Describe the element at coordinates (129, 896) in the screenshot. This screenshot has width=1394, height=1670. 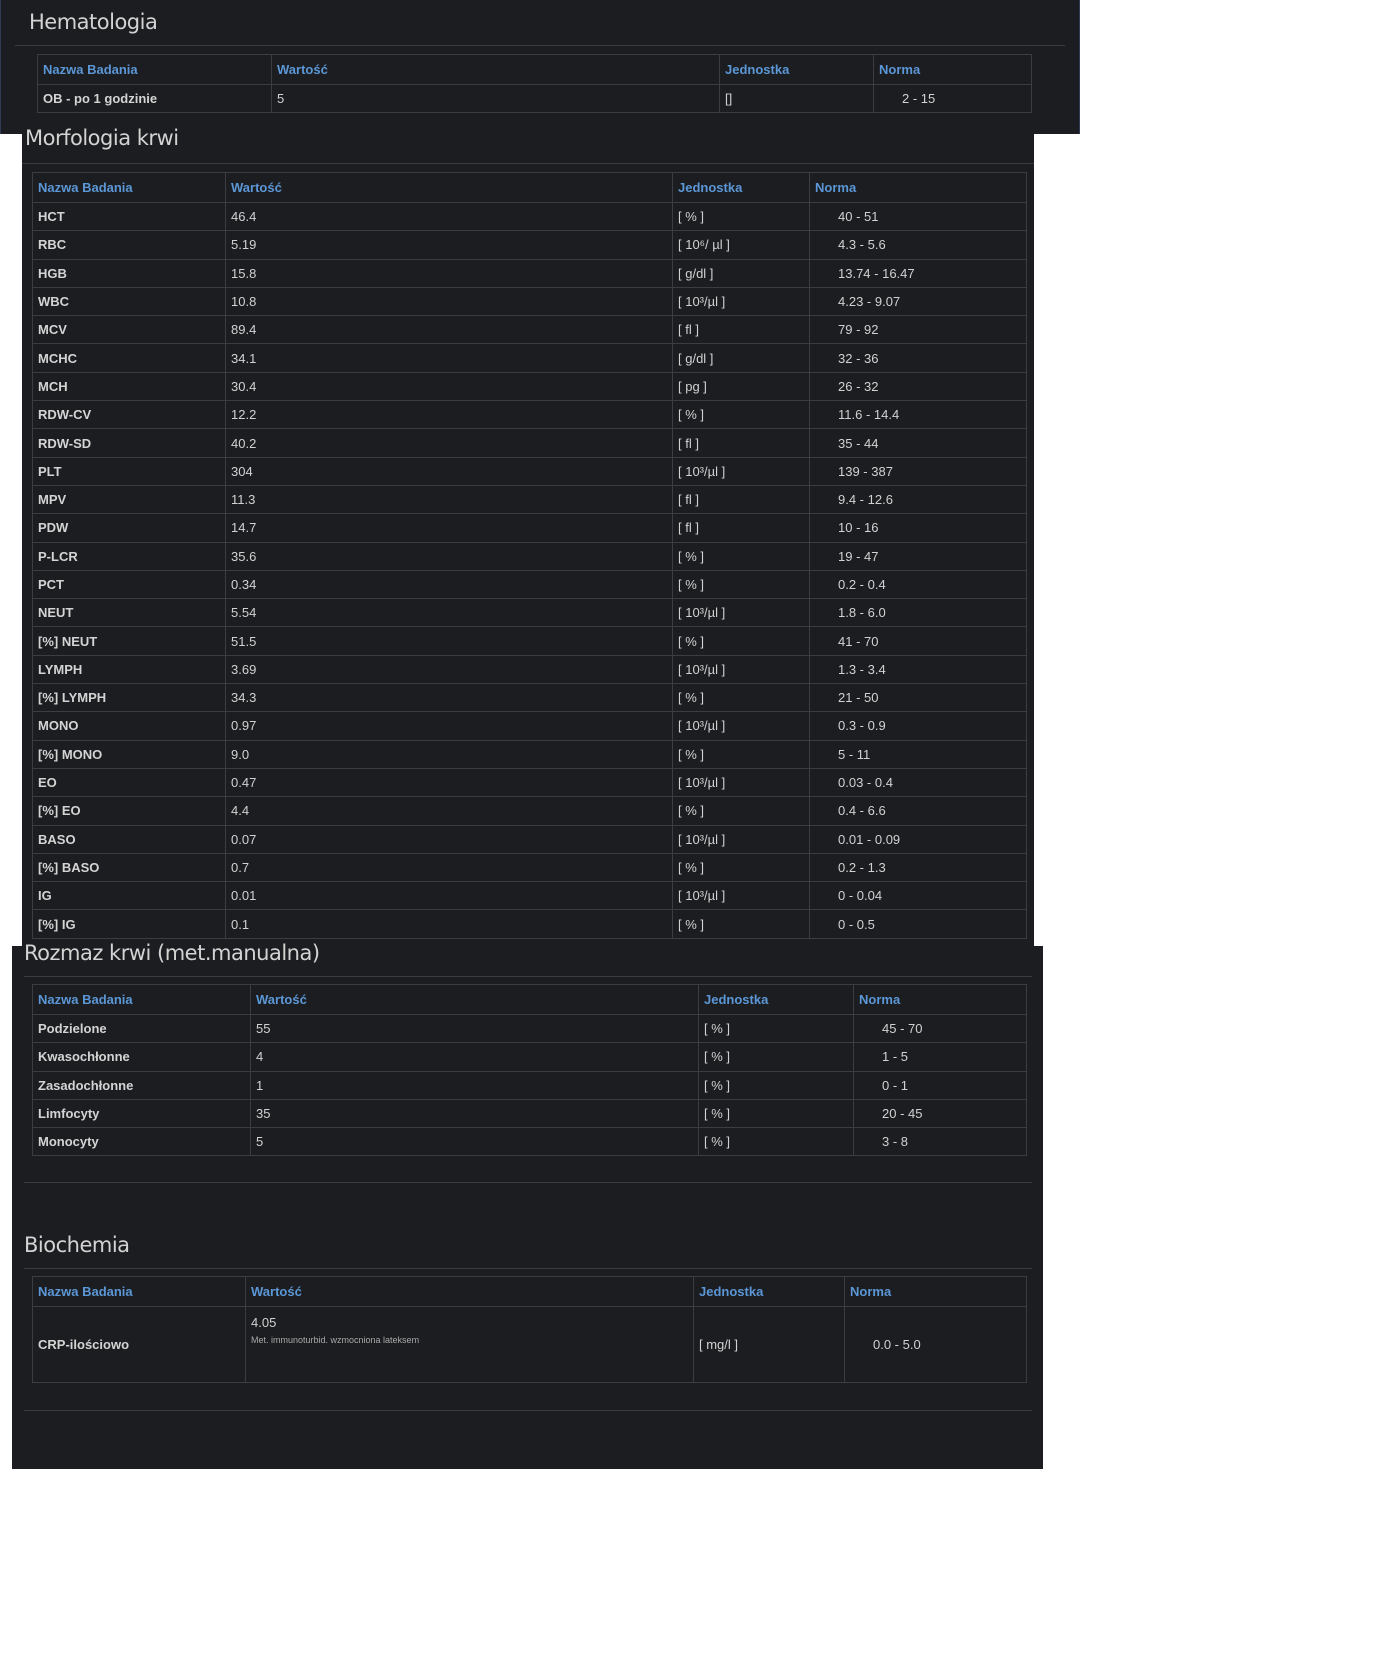
I see `result-name: IG` at that location.